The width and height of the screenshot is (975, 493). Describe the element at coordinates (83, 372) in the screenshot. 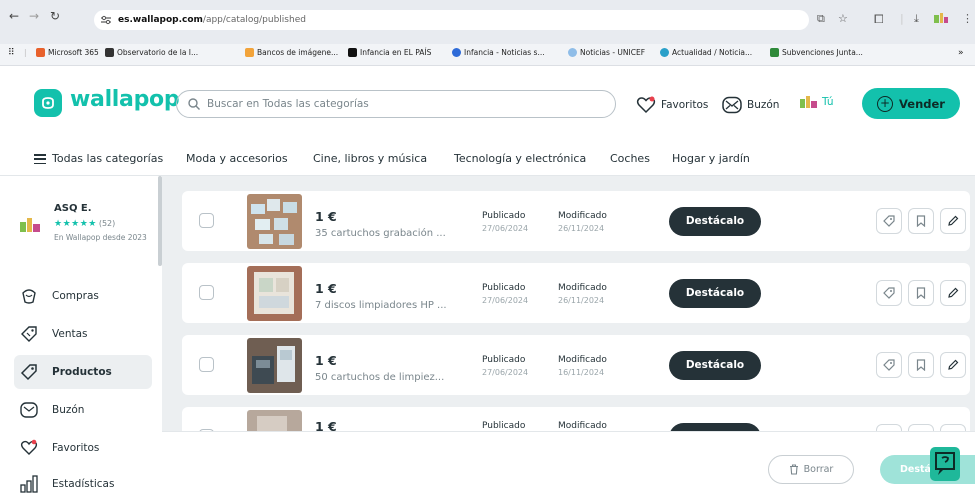

I see `sidebar-item-productos: Productos` at that location.